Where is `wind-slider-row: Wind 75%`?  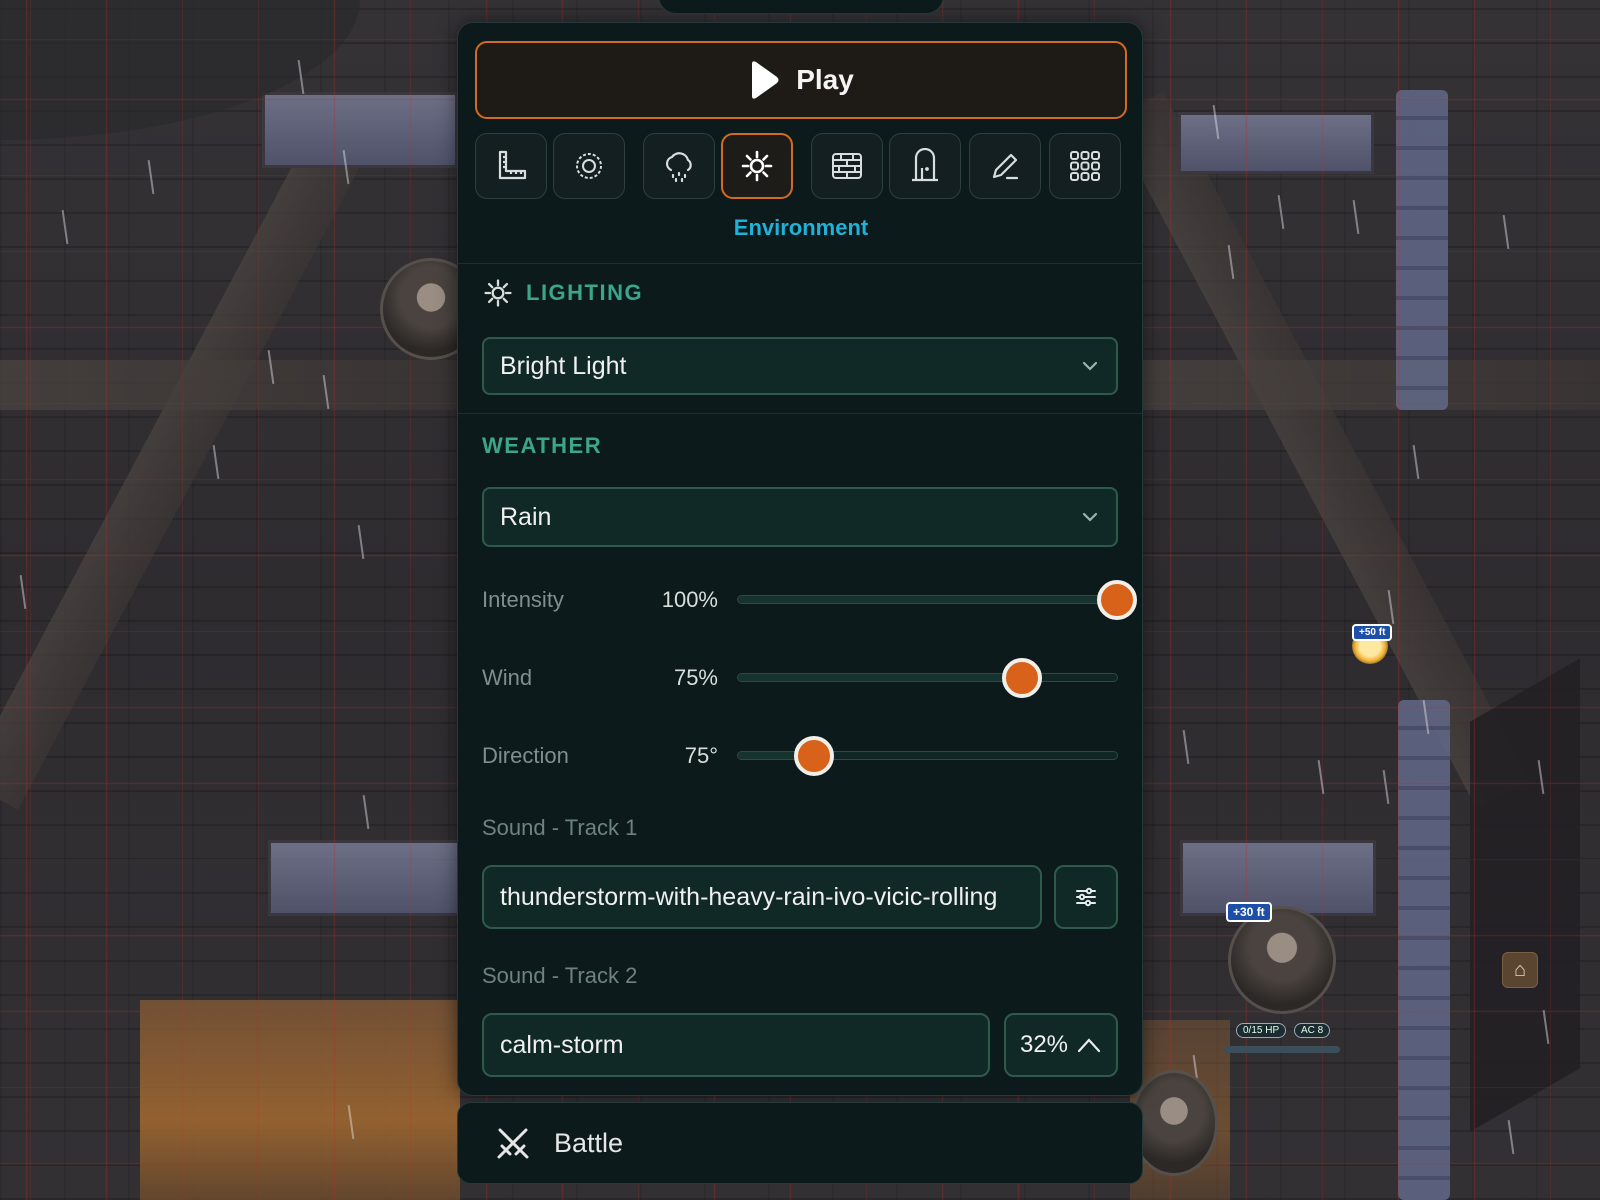
wind-slider-row: Wind 75% is located at coordinates (800, 678).